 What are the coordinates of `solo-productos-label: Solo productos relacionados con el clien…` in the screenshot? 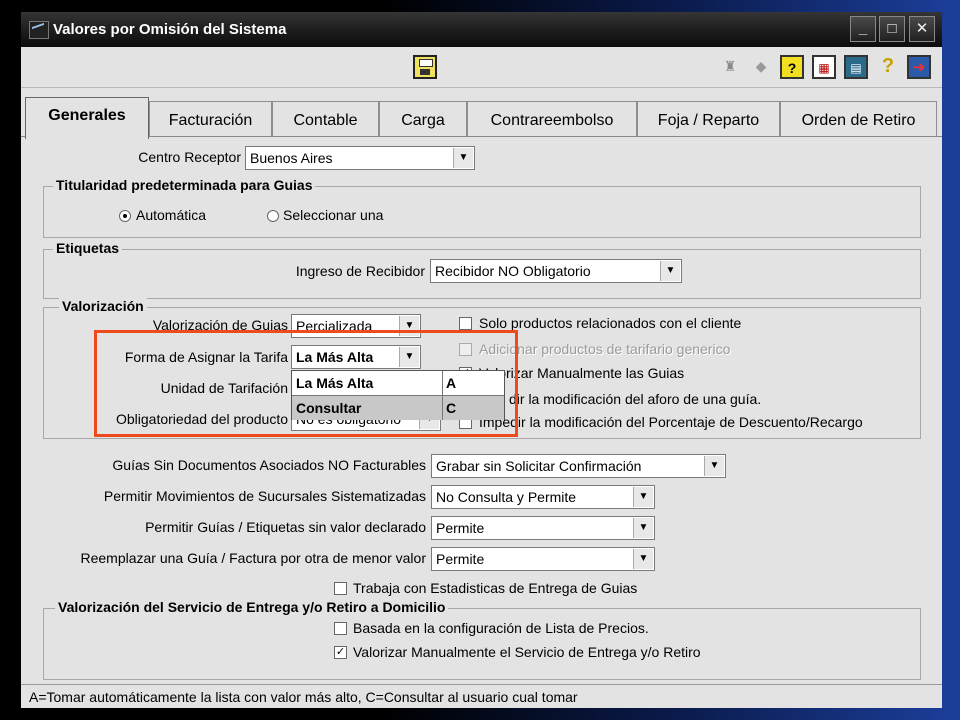 It's located at (610, 323).